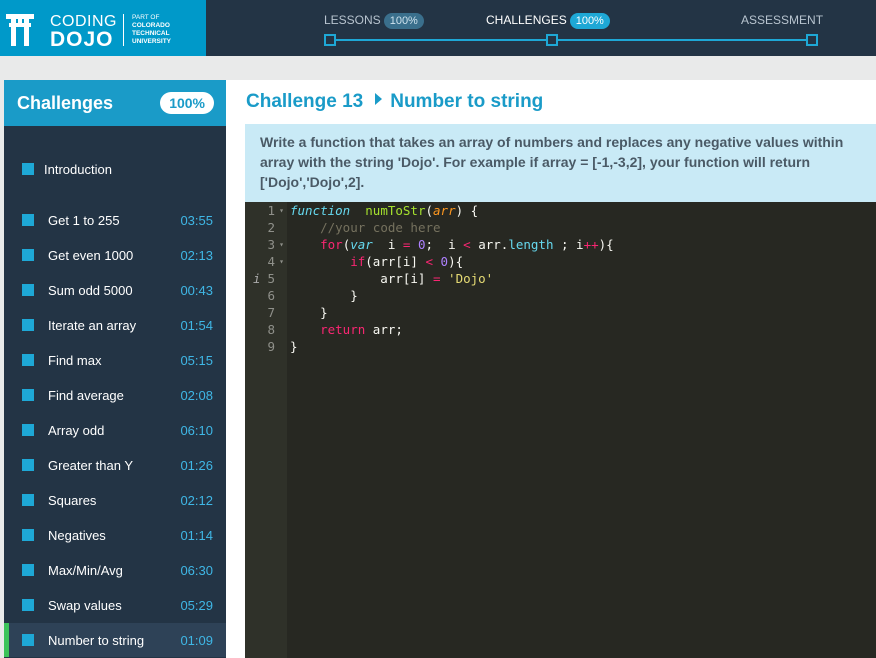 The image size is (876, 658). I want to click on code-token: length, so click(531, 244).